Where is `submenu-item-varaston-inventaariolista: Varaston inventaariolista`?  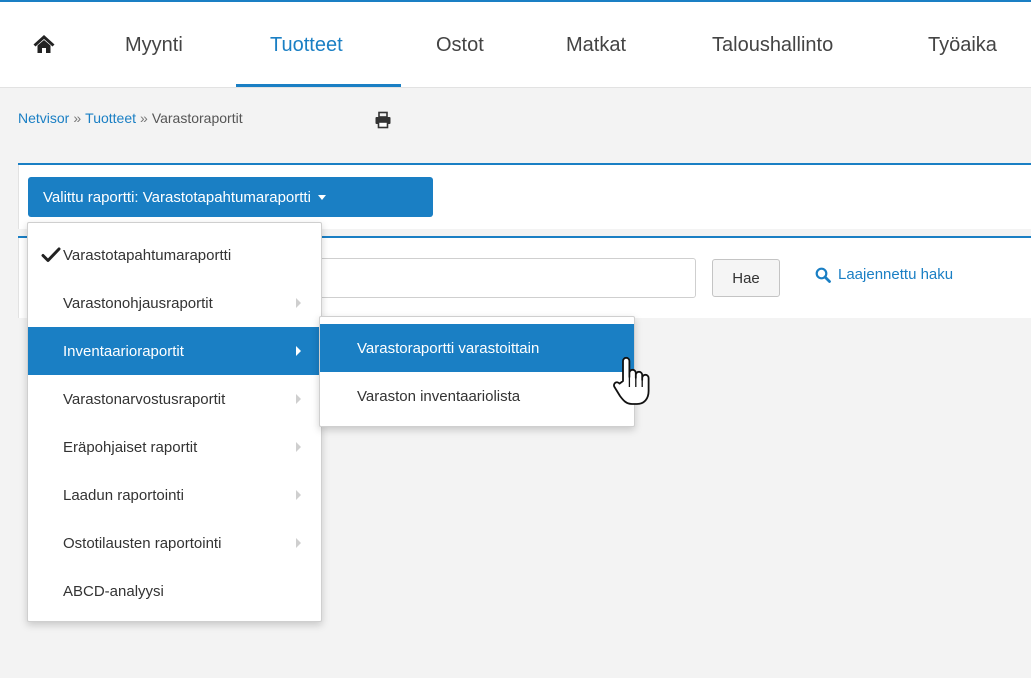 submenu-item-varaston-inventaariolista: Varaston inventaariolista is located at coordinates (477, 396).